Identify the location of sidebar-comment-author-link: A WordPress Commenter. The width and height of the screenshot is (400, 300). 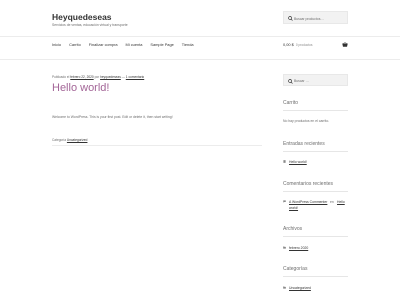
(308, 202).